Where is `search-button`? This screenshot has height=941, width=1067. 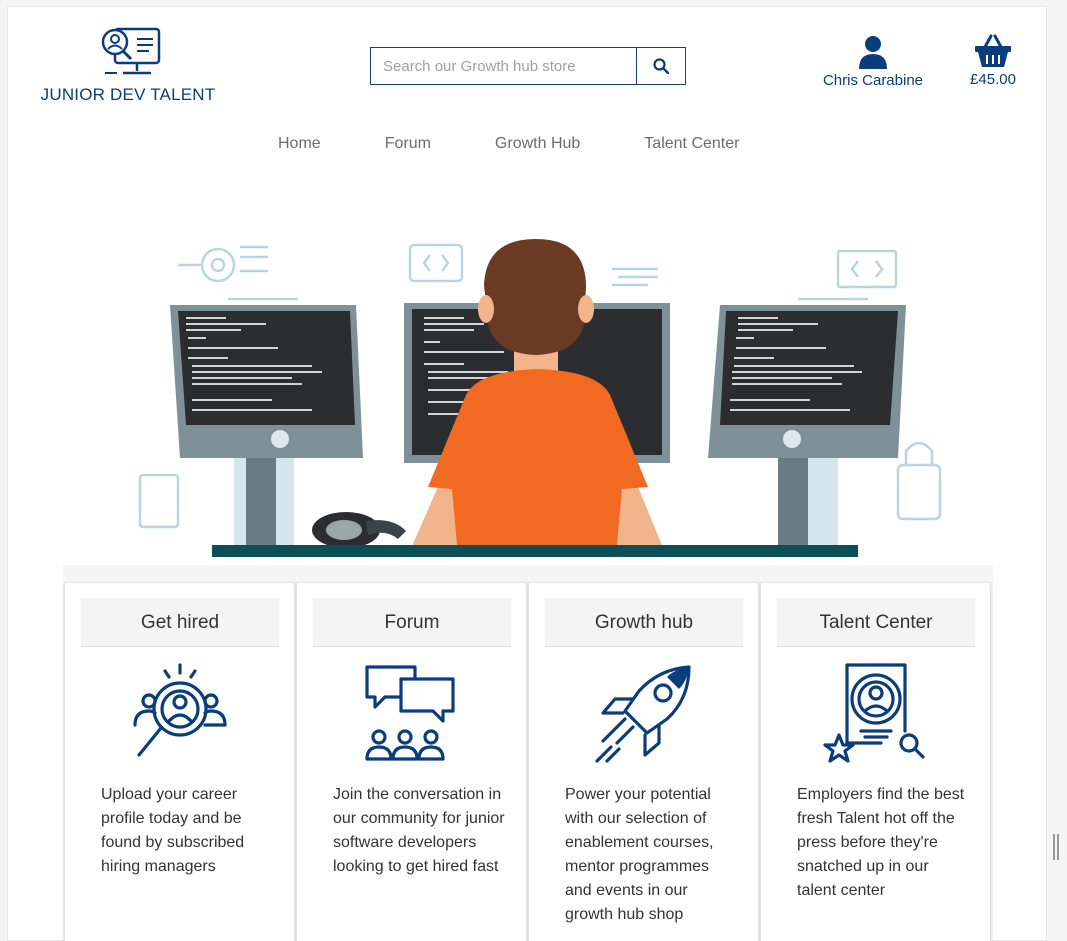 search-button is located at coordinates (660, 66).